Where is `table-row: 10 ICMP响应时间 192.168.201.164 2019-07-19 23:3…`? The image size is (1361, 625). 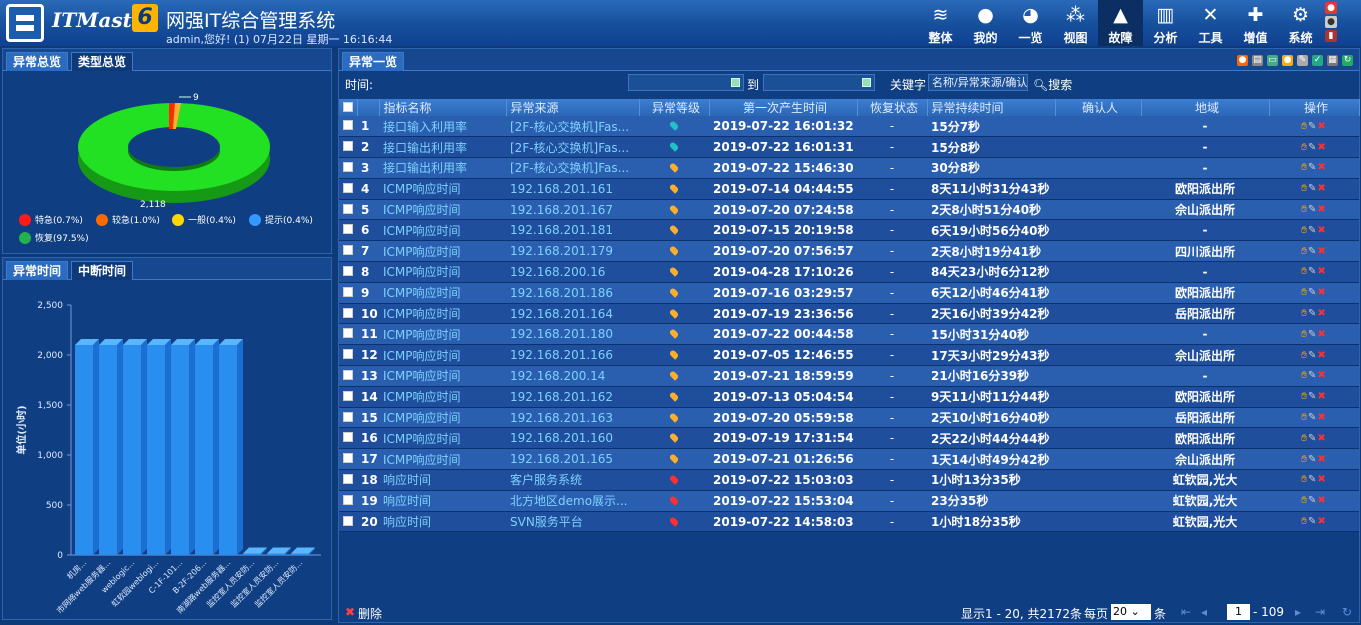 table-row: 10 ICMP响应时间 192.168.201.164 2019-07-19 23:3… is located at coordinates (849, 314).